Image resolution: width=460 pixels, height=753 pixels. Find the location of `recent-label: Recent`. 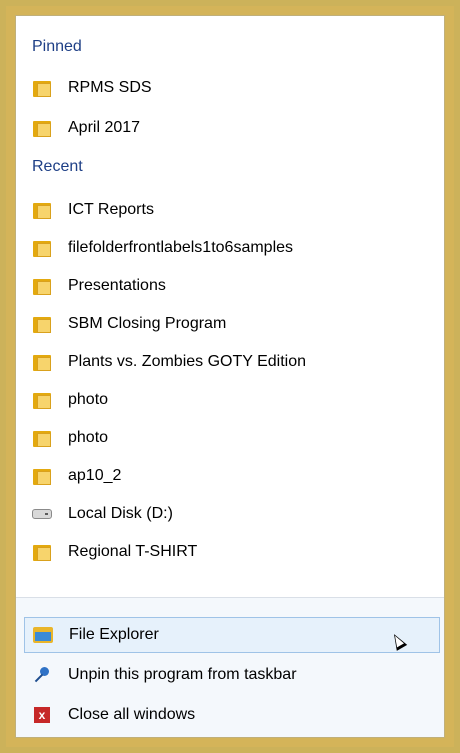

recent-label: Recent is located at coordinates (57, 166).